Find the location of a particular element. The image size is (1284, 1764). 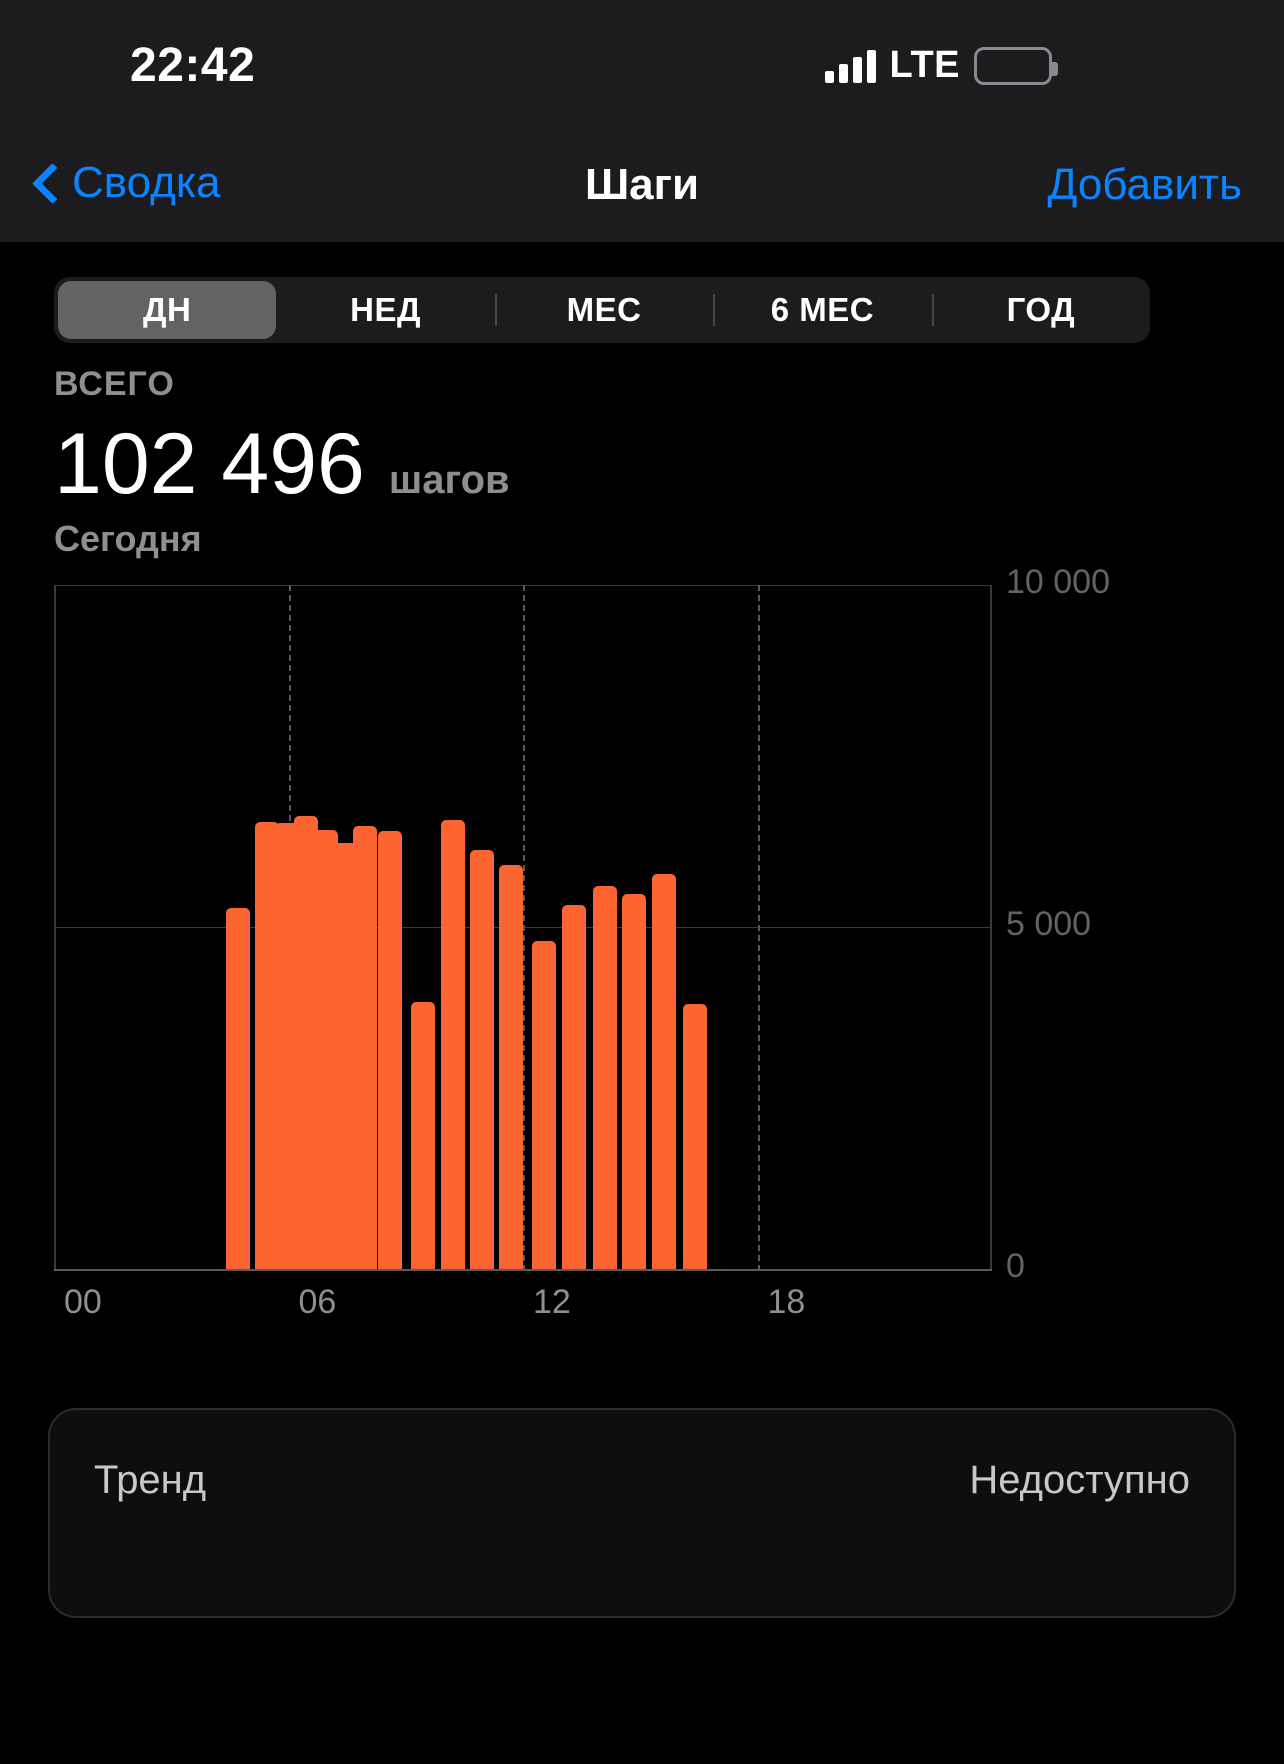

x-axis-tick-label: 12 is located at coordinates (552, 1302).